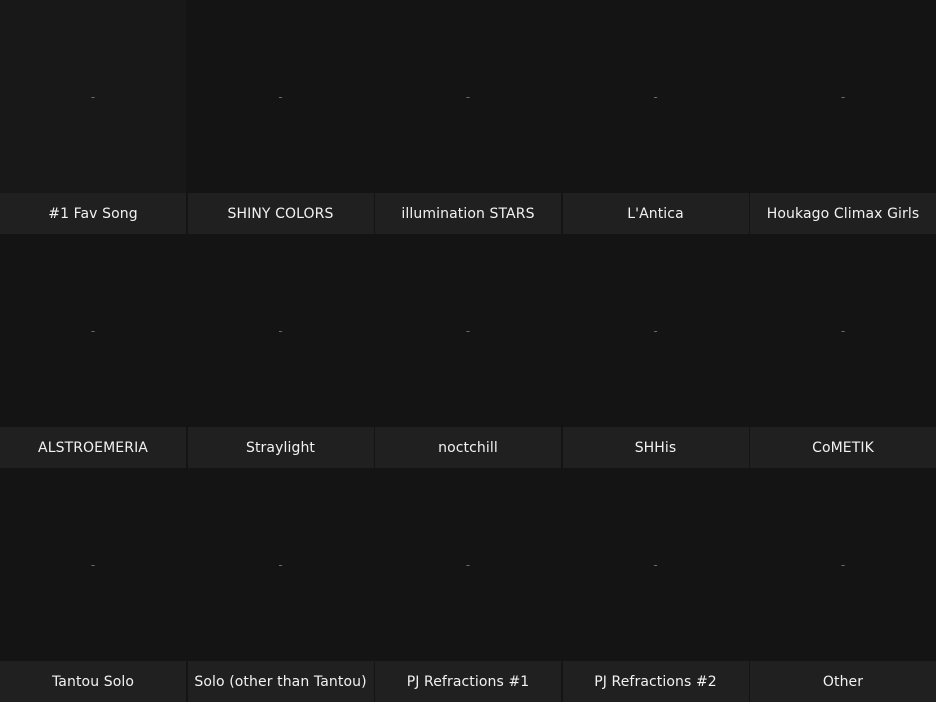 Image resolution: width=936 pixels, height=702 pixels. I want to click on category-cell-fav-song: - #1 Fav Song, so click(93, 117).